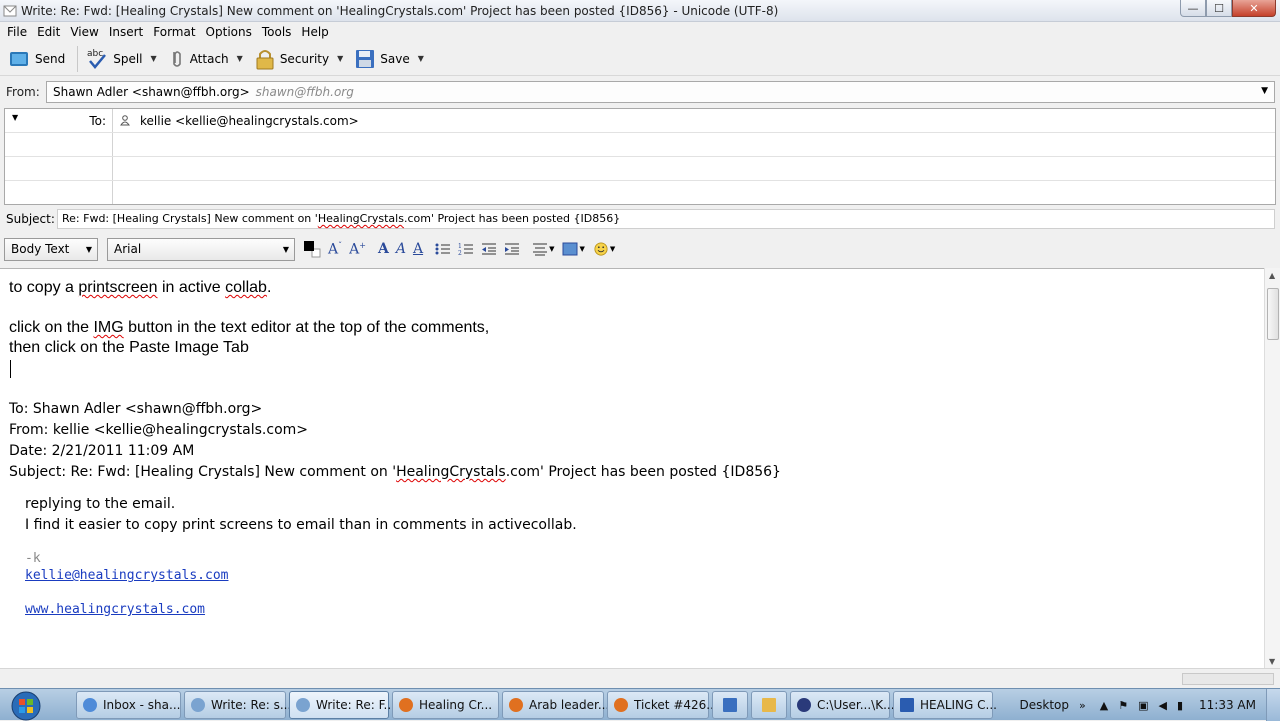 The image size is (1280, 721). I want to click on security-dropdown-icon: ▼, so click(340, 58).